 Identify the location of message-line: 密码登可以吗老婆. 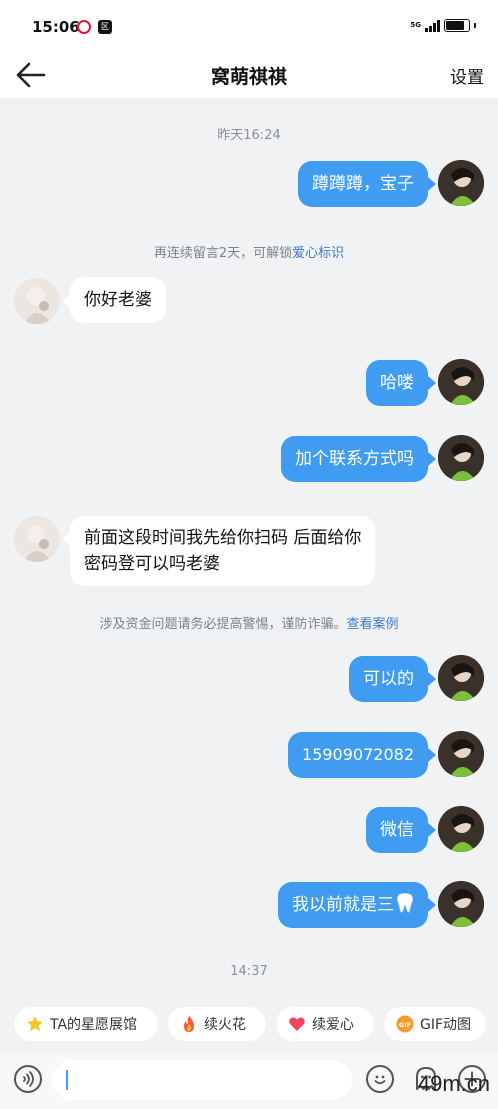
(152, 564).